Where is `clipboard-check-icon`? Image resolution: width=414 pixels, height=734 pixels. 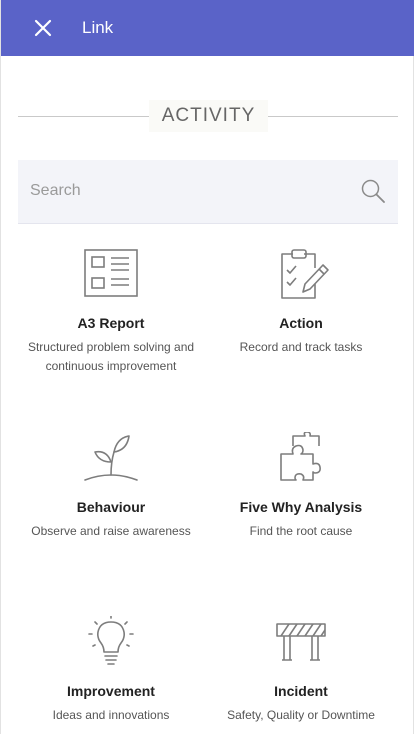
clipboard-check-icon is located at coordinates (305, 274).